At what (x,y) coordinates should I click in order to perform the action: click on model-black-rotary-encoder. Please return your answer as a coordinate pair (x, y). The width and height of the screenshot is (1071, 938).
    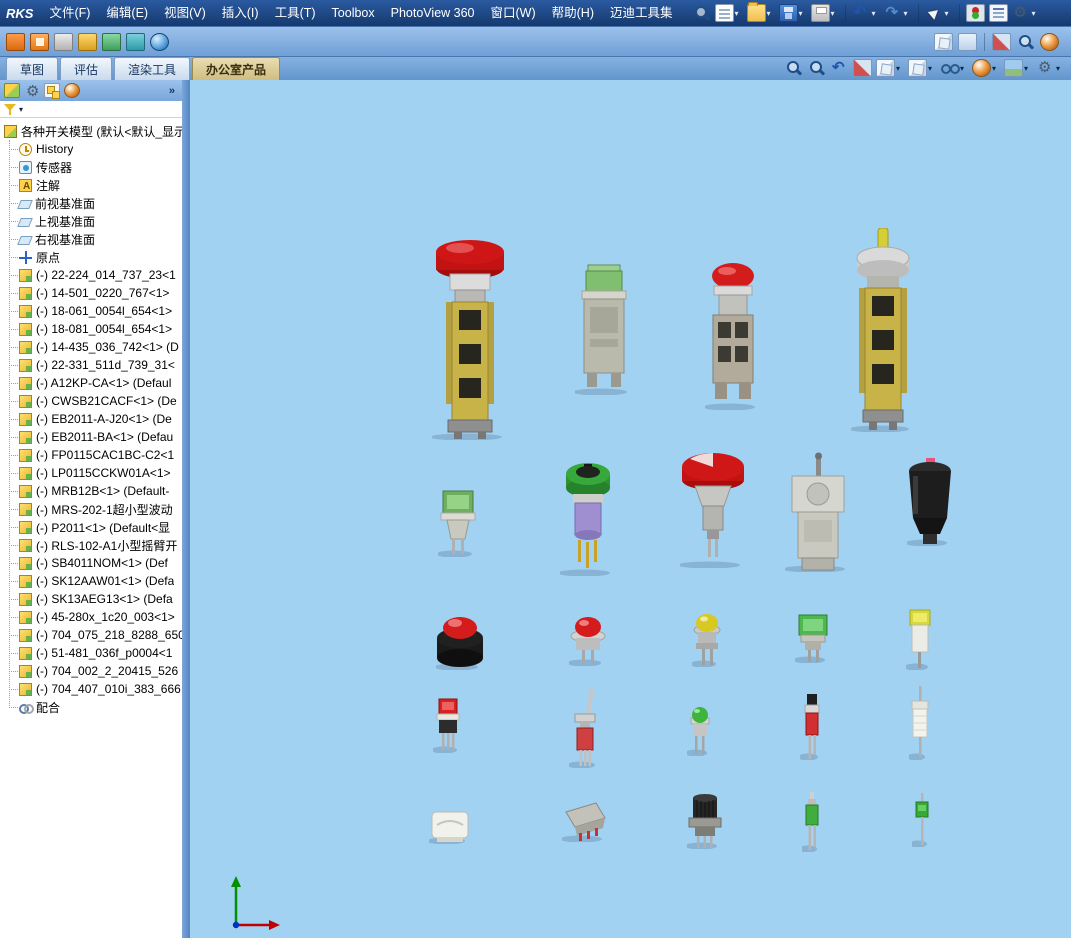
    Looking at the image, I should click on (705, 821).